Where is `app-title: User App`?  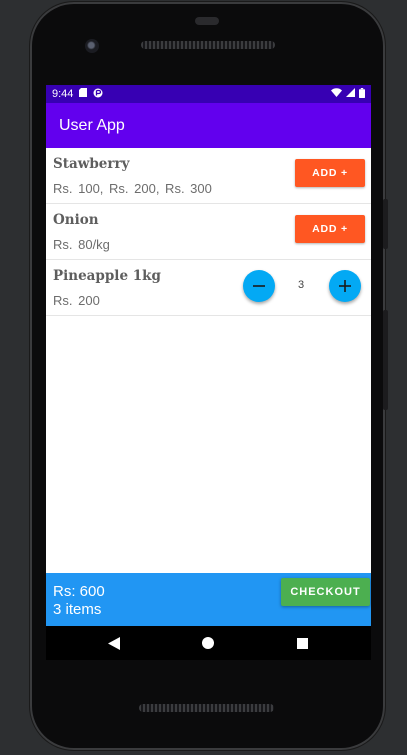 app-title: User App is located at coordinates (92, 125).